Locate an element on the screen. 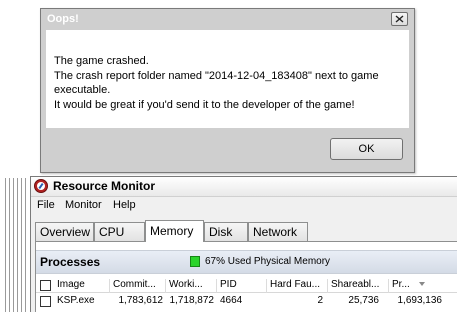 The height and width of the screenshot is (312, 457). row-checkbox is located at coordinates (45, 301).